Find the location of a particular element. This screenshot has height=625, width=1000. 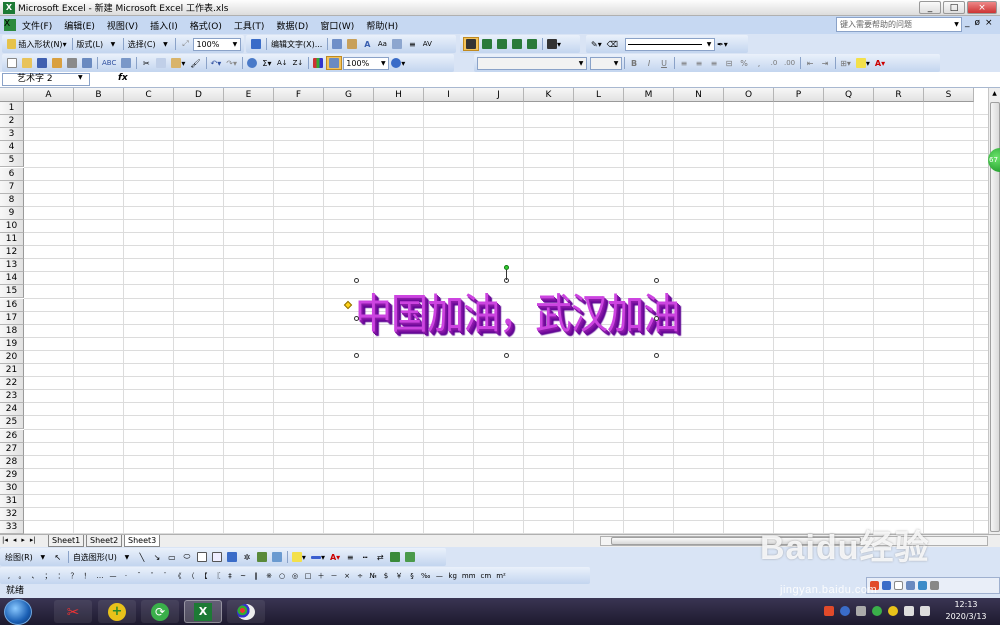

resize-handle-top-right is located at coordinates (656, 280).